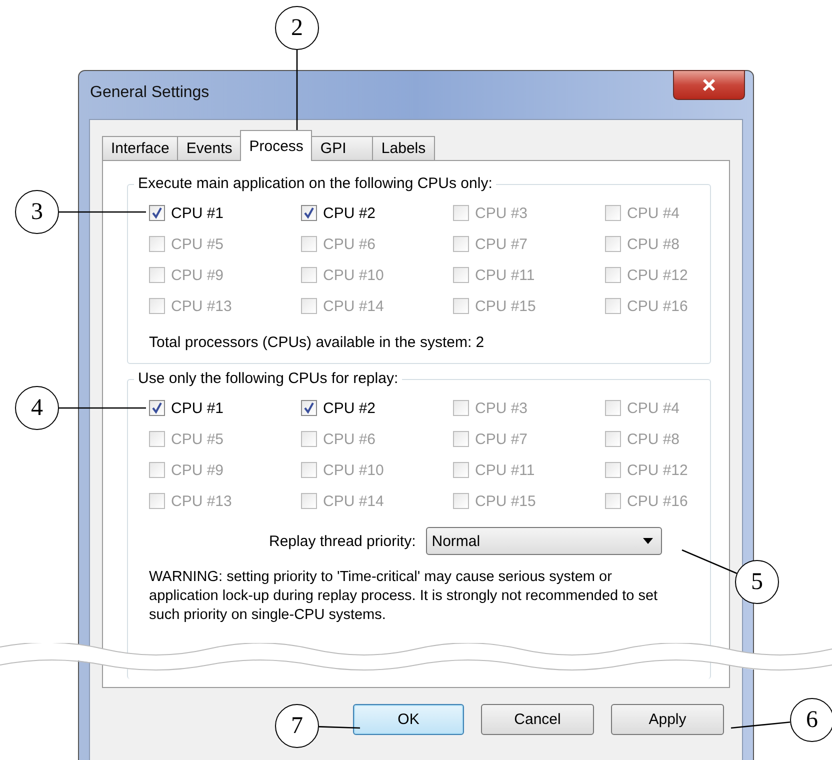 The width and height of the screenshot is (832, 760). What do you see at coordinates (811, 720) in the screenshot?
I see `callout-number: 6` at bounding box center [811, 720].